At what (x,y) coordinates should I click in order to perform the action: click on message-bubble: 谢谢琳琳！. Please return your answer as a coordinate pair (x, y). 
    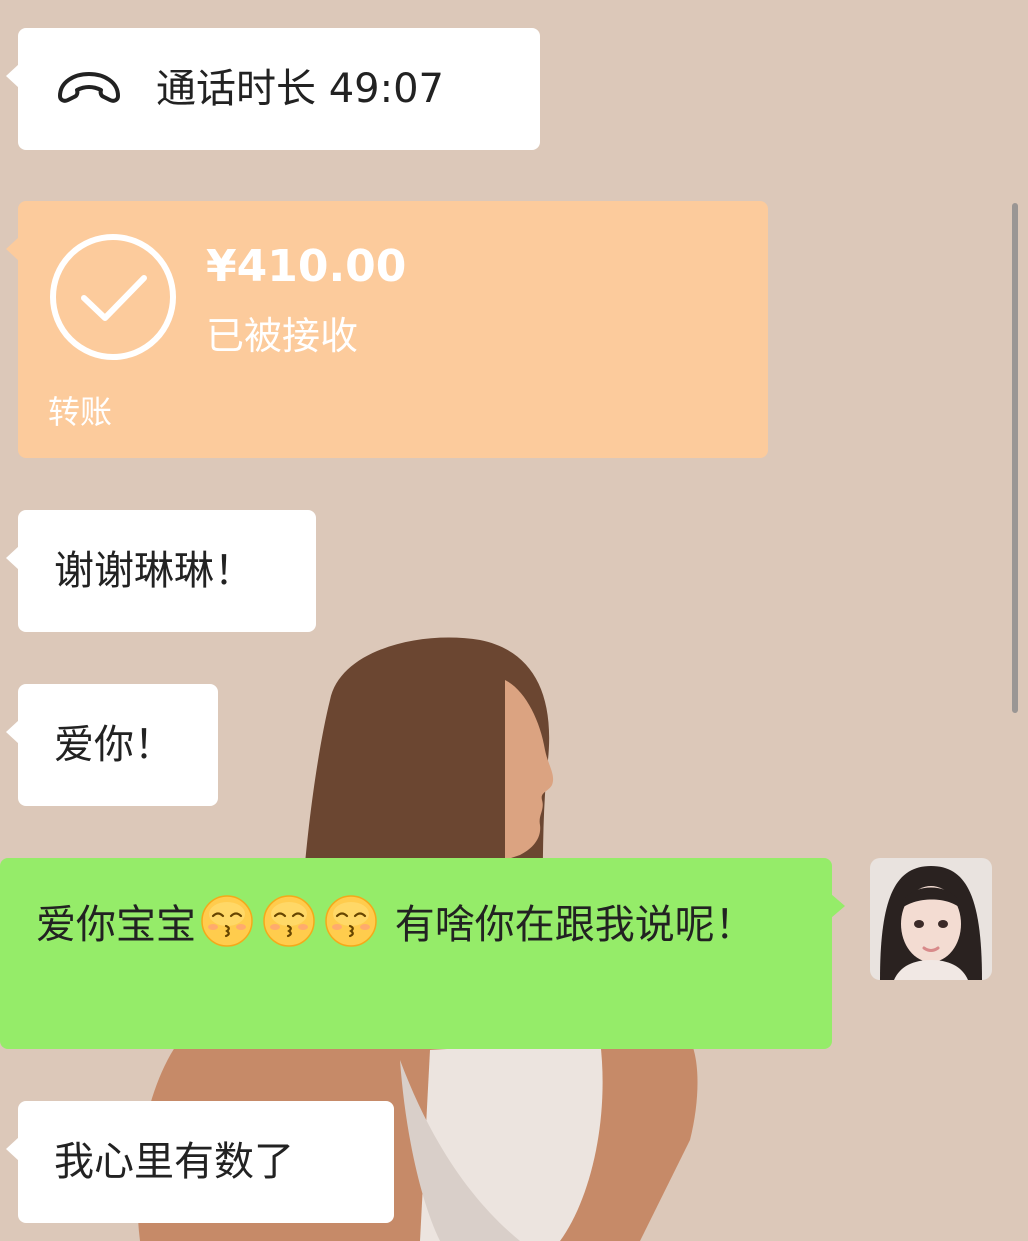
    Looking at the image, I should click on (161, 571).